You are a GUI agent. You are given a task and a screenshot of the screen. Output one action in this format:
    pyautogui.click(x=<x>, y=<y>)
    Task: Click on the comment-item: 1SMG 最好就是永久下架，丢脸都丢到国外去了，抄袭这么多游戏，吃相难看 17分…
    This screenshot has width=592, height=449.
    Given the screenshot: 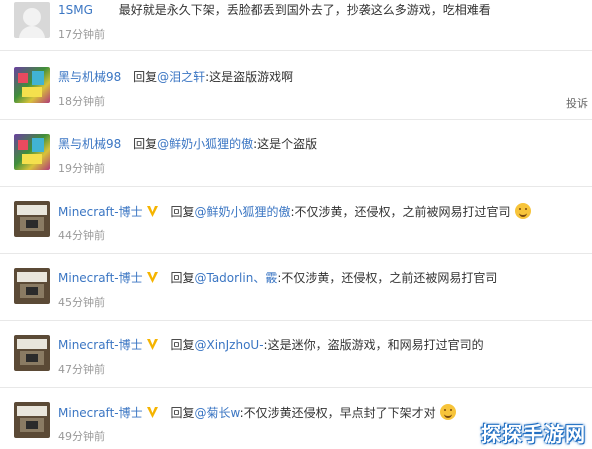 What is the action you would take?
    pyautogui.click(x=296, y=25)
    